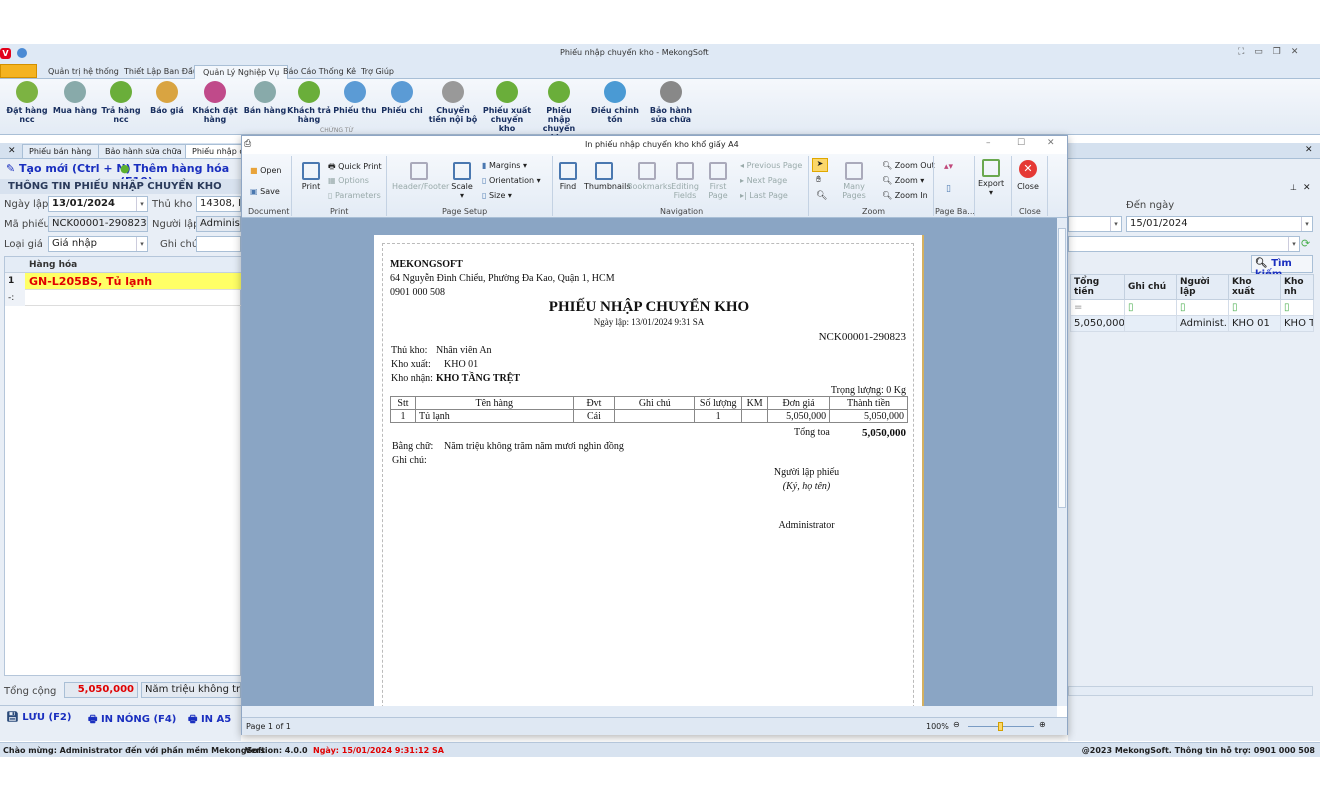  Describe the element at coordinates (764, 195) in the screenshot. I see `last-page-button: ▸| Last Page` at that location.